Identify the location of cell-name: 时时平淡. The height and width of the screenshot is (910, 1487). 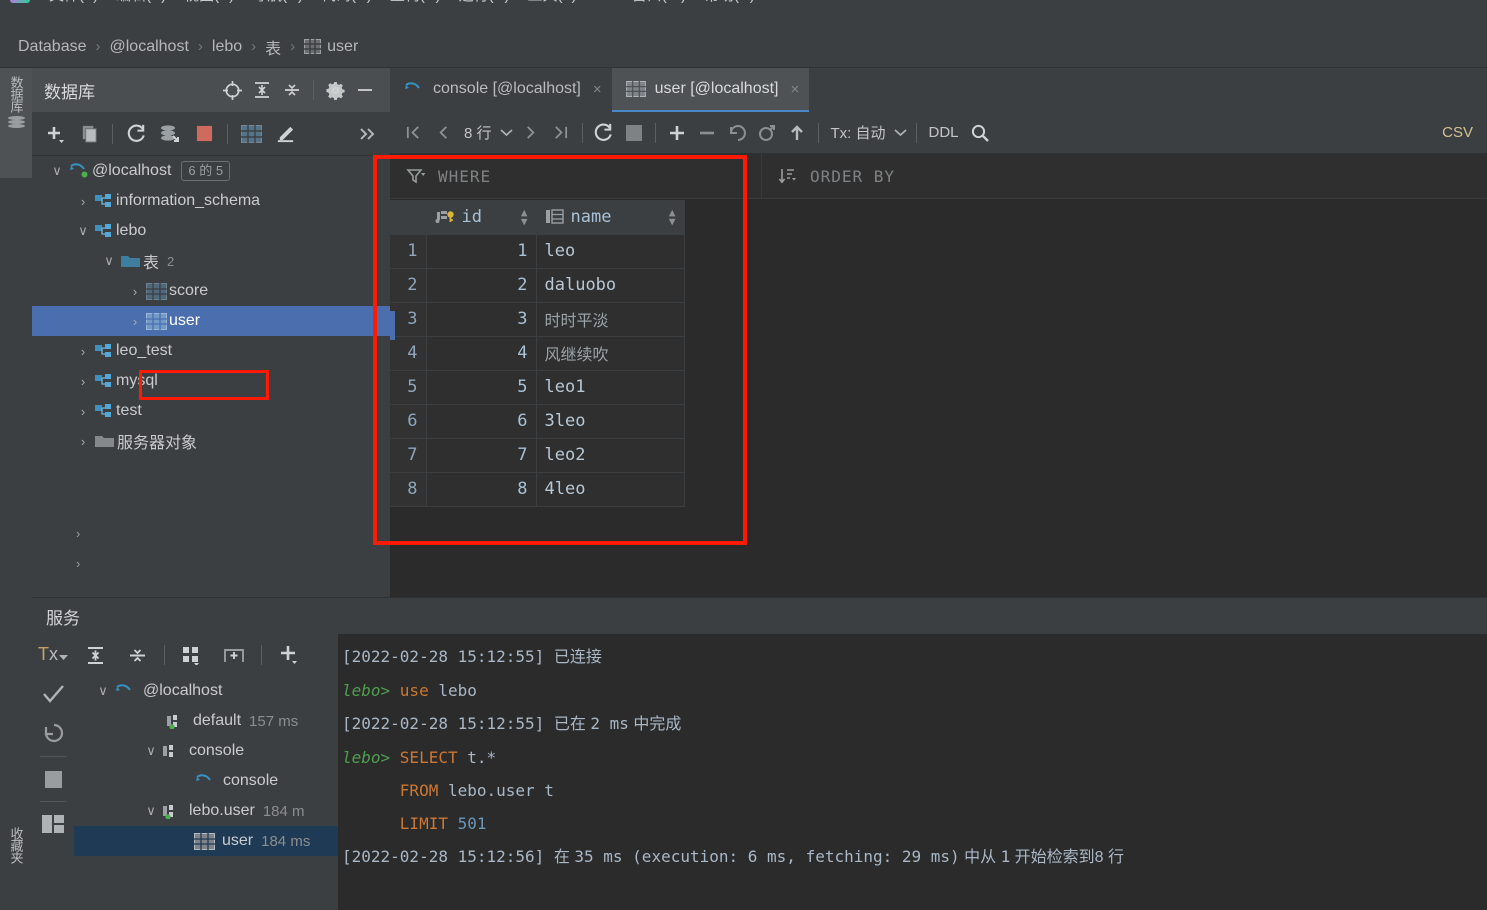
(610, 319).